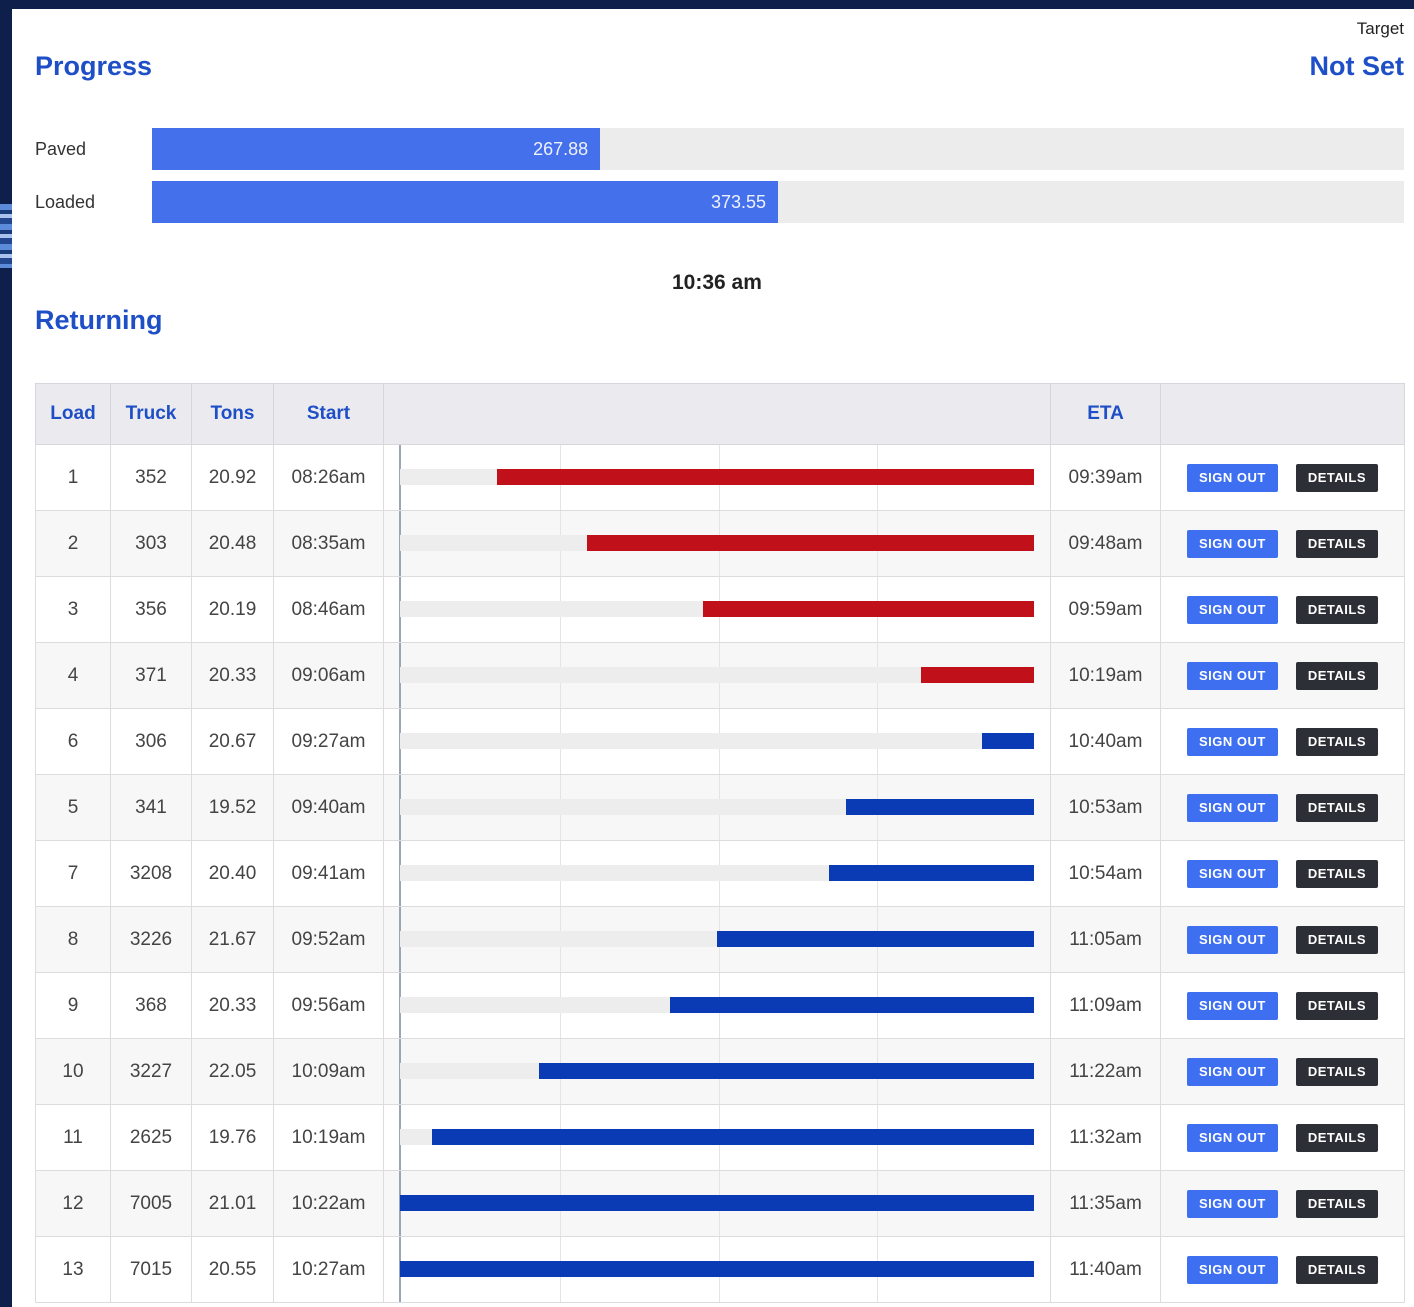 The height and width of the screenshot is (1307, 1414). Describe the element at coordinates (720, 939) in the screenshot. I see `table-row: 8 3226 21.67 09:52am 11:05am SIGN OUT DETAILS` at that location.